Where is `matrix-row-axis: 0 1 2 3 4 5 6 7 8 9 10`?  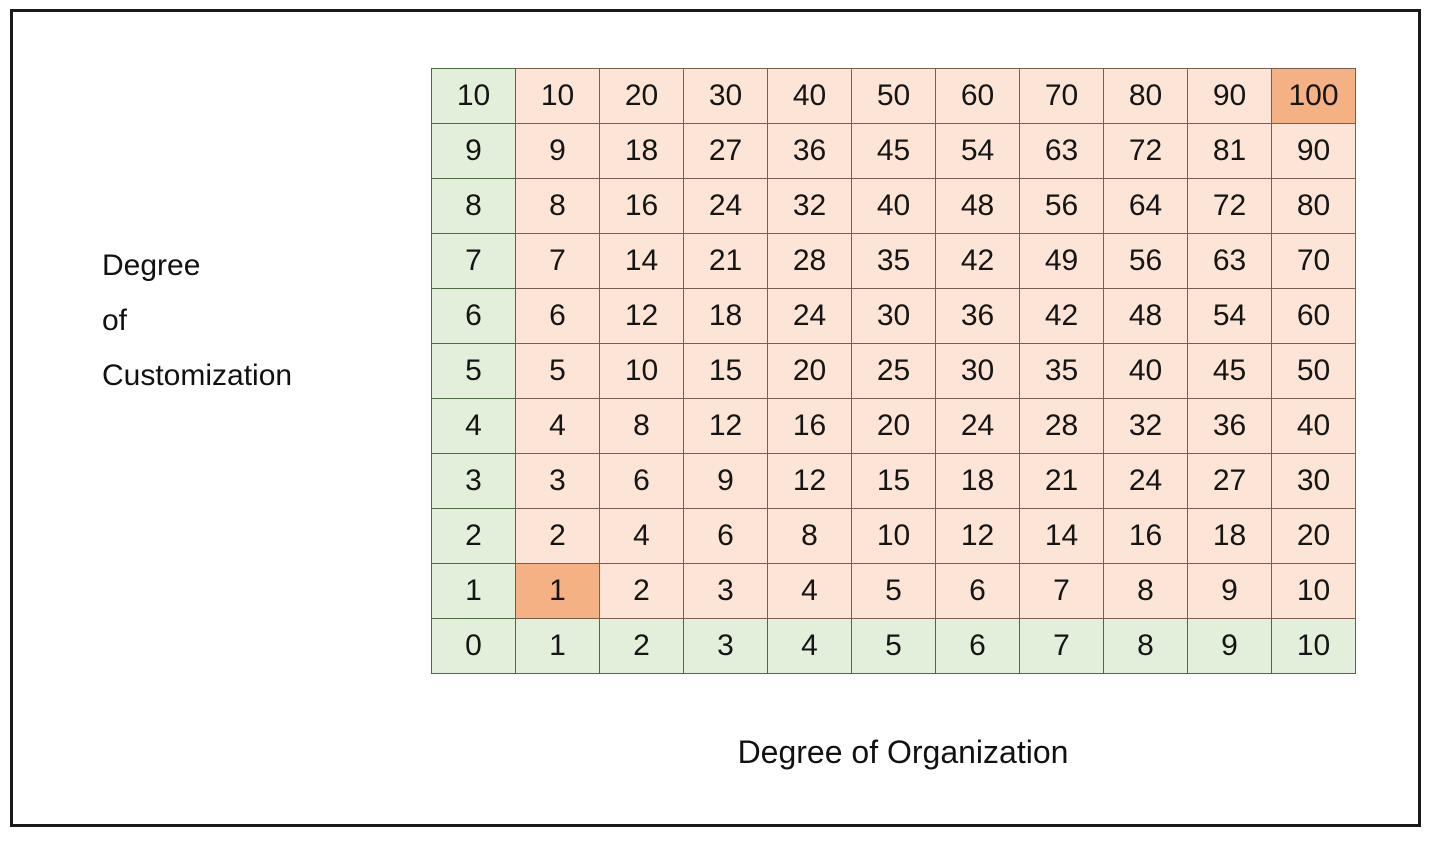 matrix-row-axis: 0 1 2 3 4 5 6 7 8 9 10 is located at coordinates (893, 646).